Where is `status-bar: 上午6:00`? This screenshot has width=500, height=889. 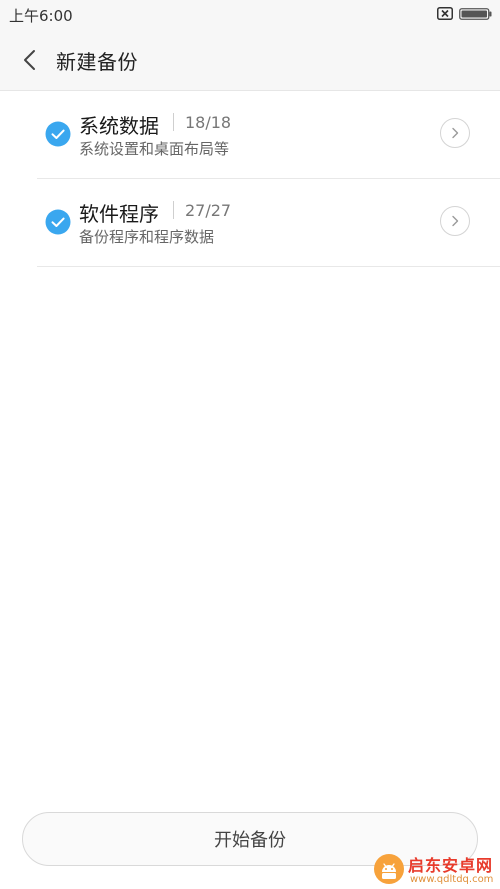 status-bar: 上午6:00 is located at coordinates (250, 15).